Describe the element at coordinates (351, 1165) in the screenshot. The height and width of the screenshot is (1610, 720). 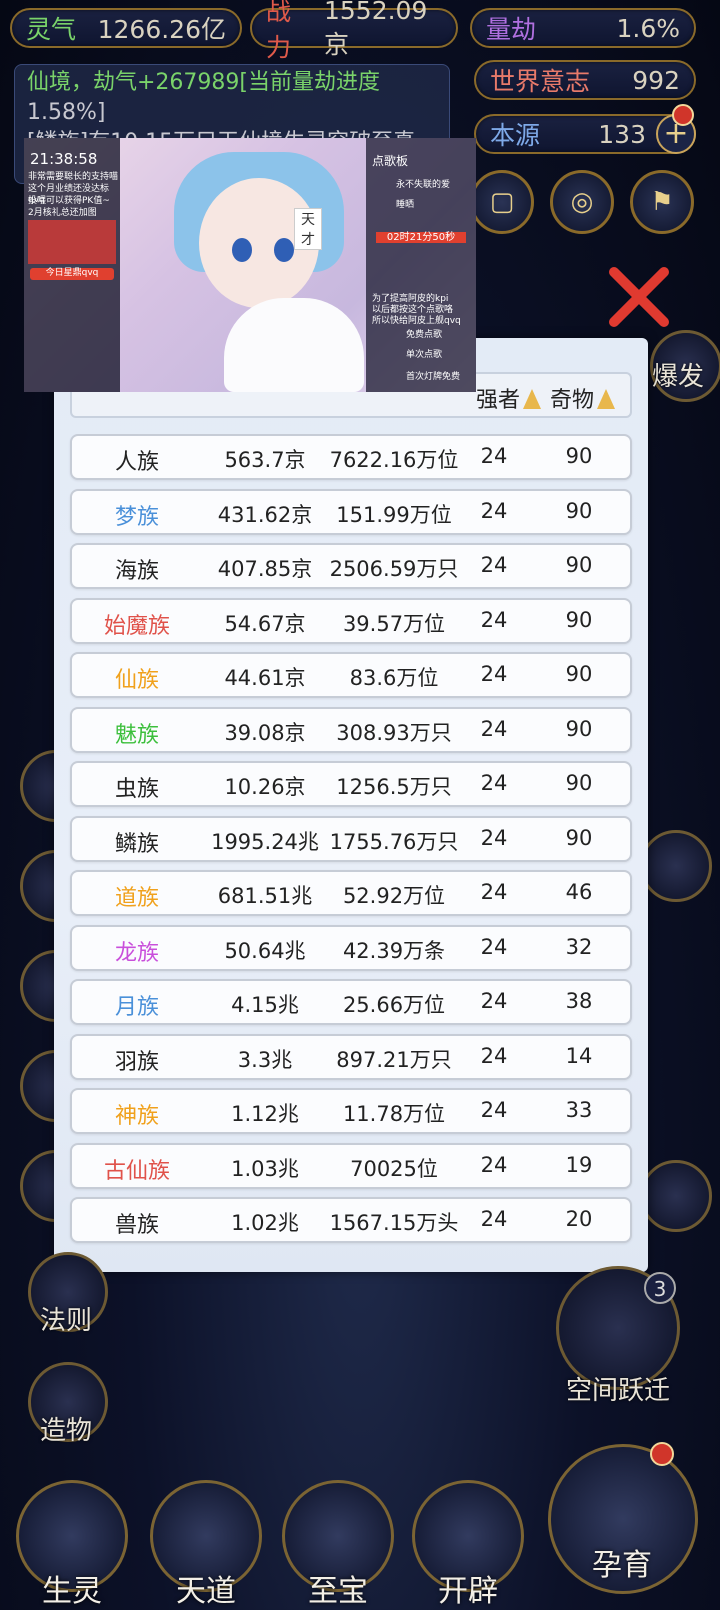
I see `table-row: 古仙族 1.03兆 70025位 24 19` at that location.